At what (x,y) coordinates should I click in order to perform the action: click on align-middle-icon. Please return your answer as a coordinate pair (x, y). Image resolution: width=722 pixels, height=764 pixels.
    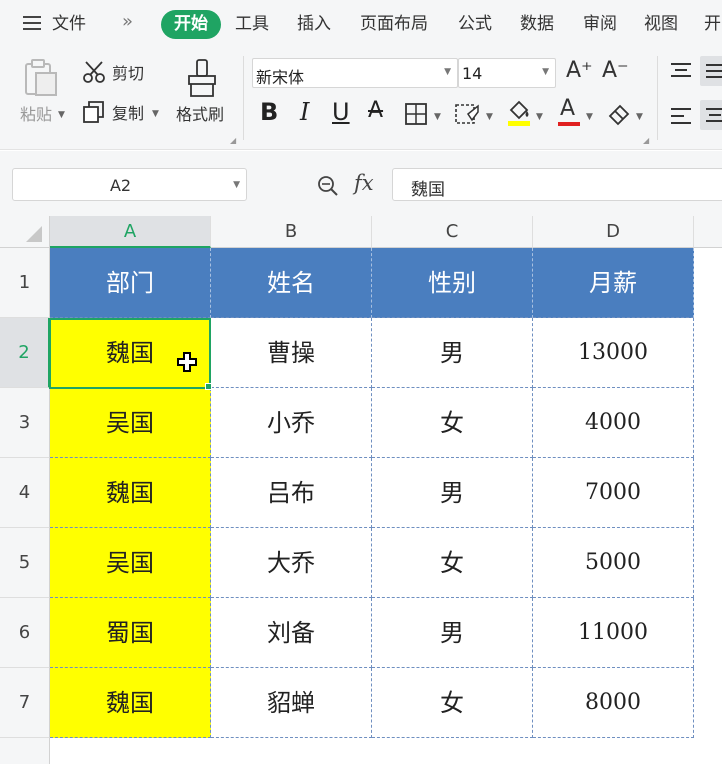
    Looking at the image, I should click on (711, 71).